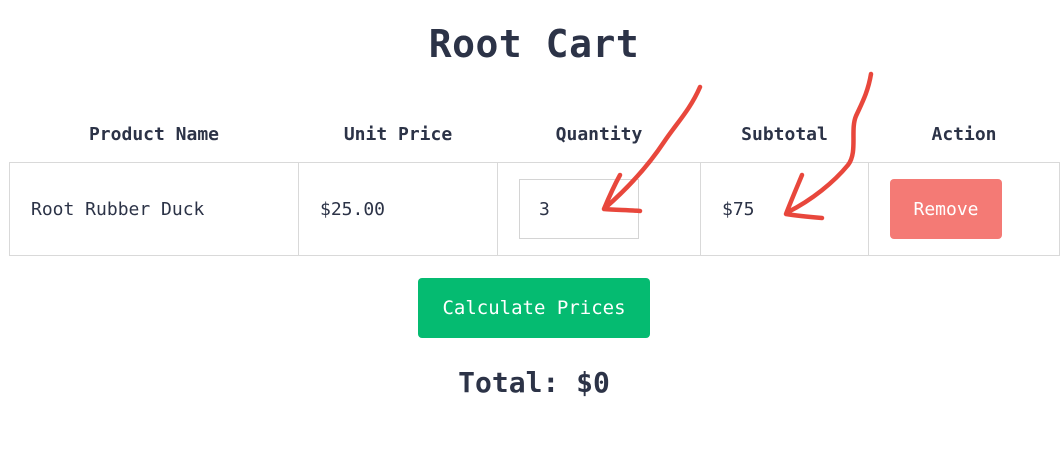  Describe the element at coordinates (534, 308) in the screenshot. I see `calculate-prices-button: Calculate Prices` at that location.